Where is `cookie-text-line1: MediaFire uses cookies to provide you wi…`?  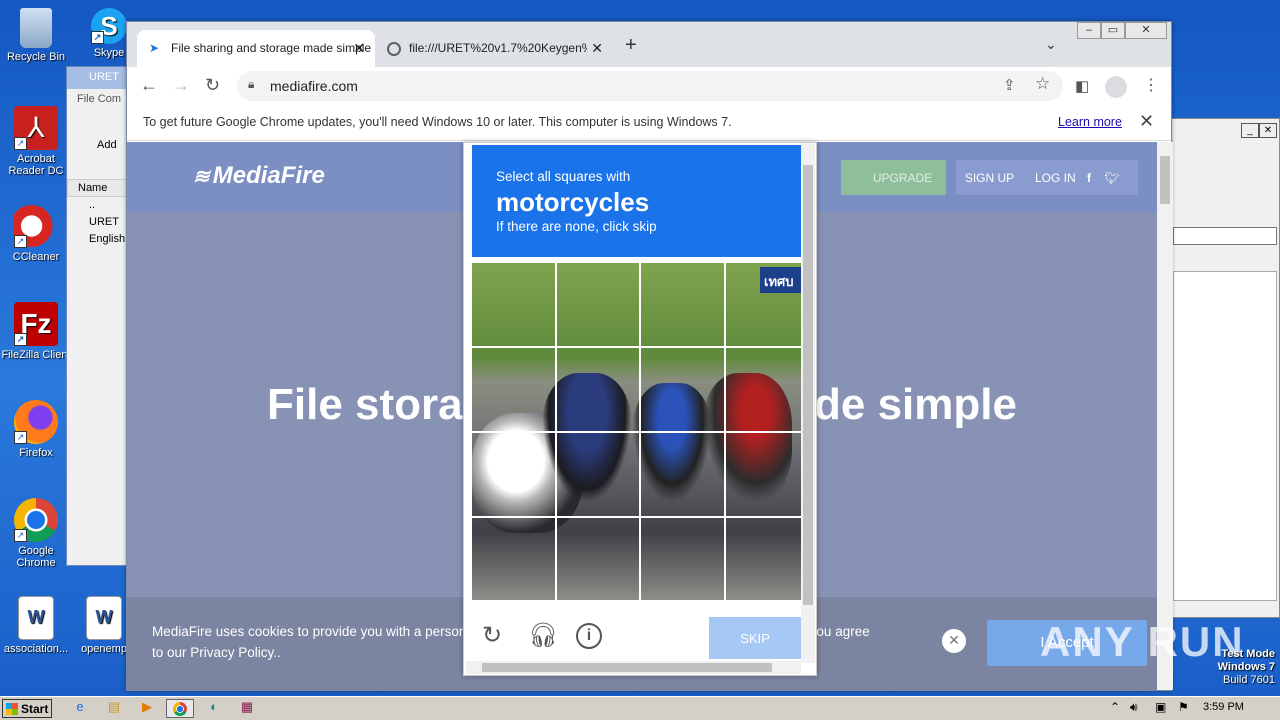 cookie-text-line1: MediaFire uses cookies to provide you wi… is located at coordinates (309, 631).